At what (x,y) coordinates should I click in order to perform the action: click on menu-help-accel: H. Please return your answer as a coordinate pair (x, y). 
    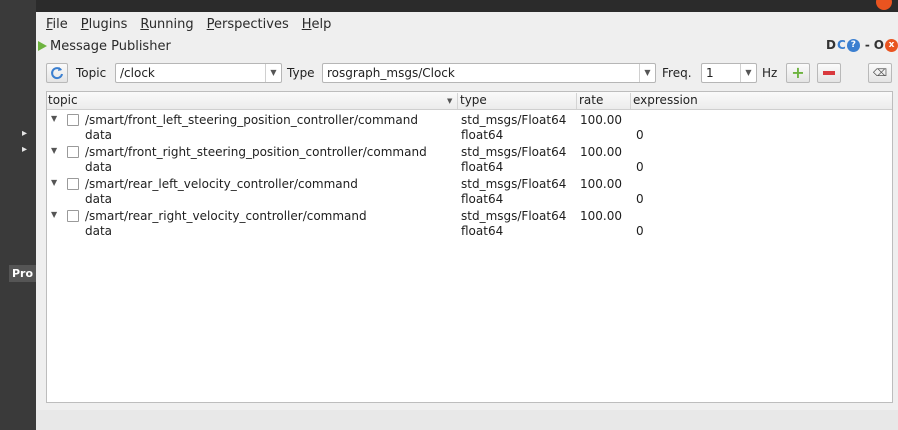
    Looking at the image, I should click on (306, 24).